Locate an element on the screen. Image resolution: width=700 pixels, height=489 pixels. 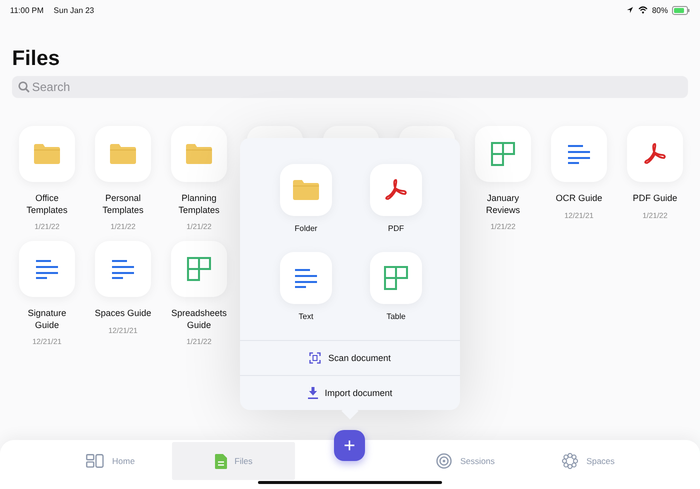
file-name: Signature Guide is located at coordinates (47, 319).